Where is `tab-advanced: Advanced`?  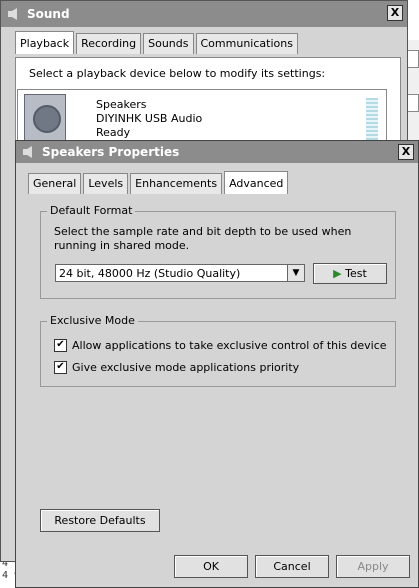 tab-advanced: Advanced is located at coordinates (256, 182).